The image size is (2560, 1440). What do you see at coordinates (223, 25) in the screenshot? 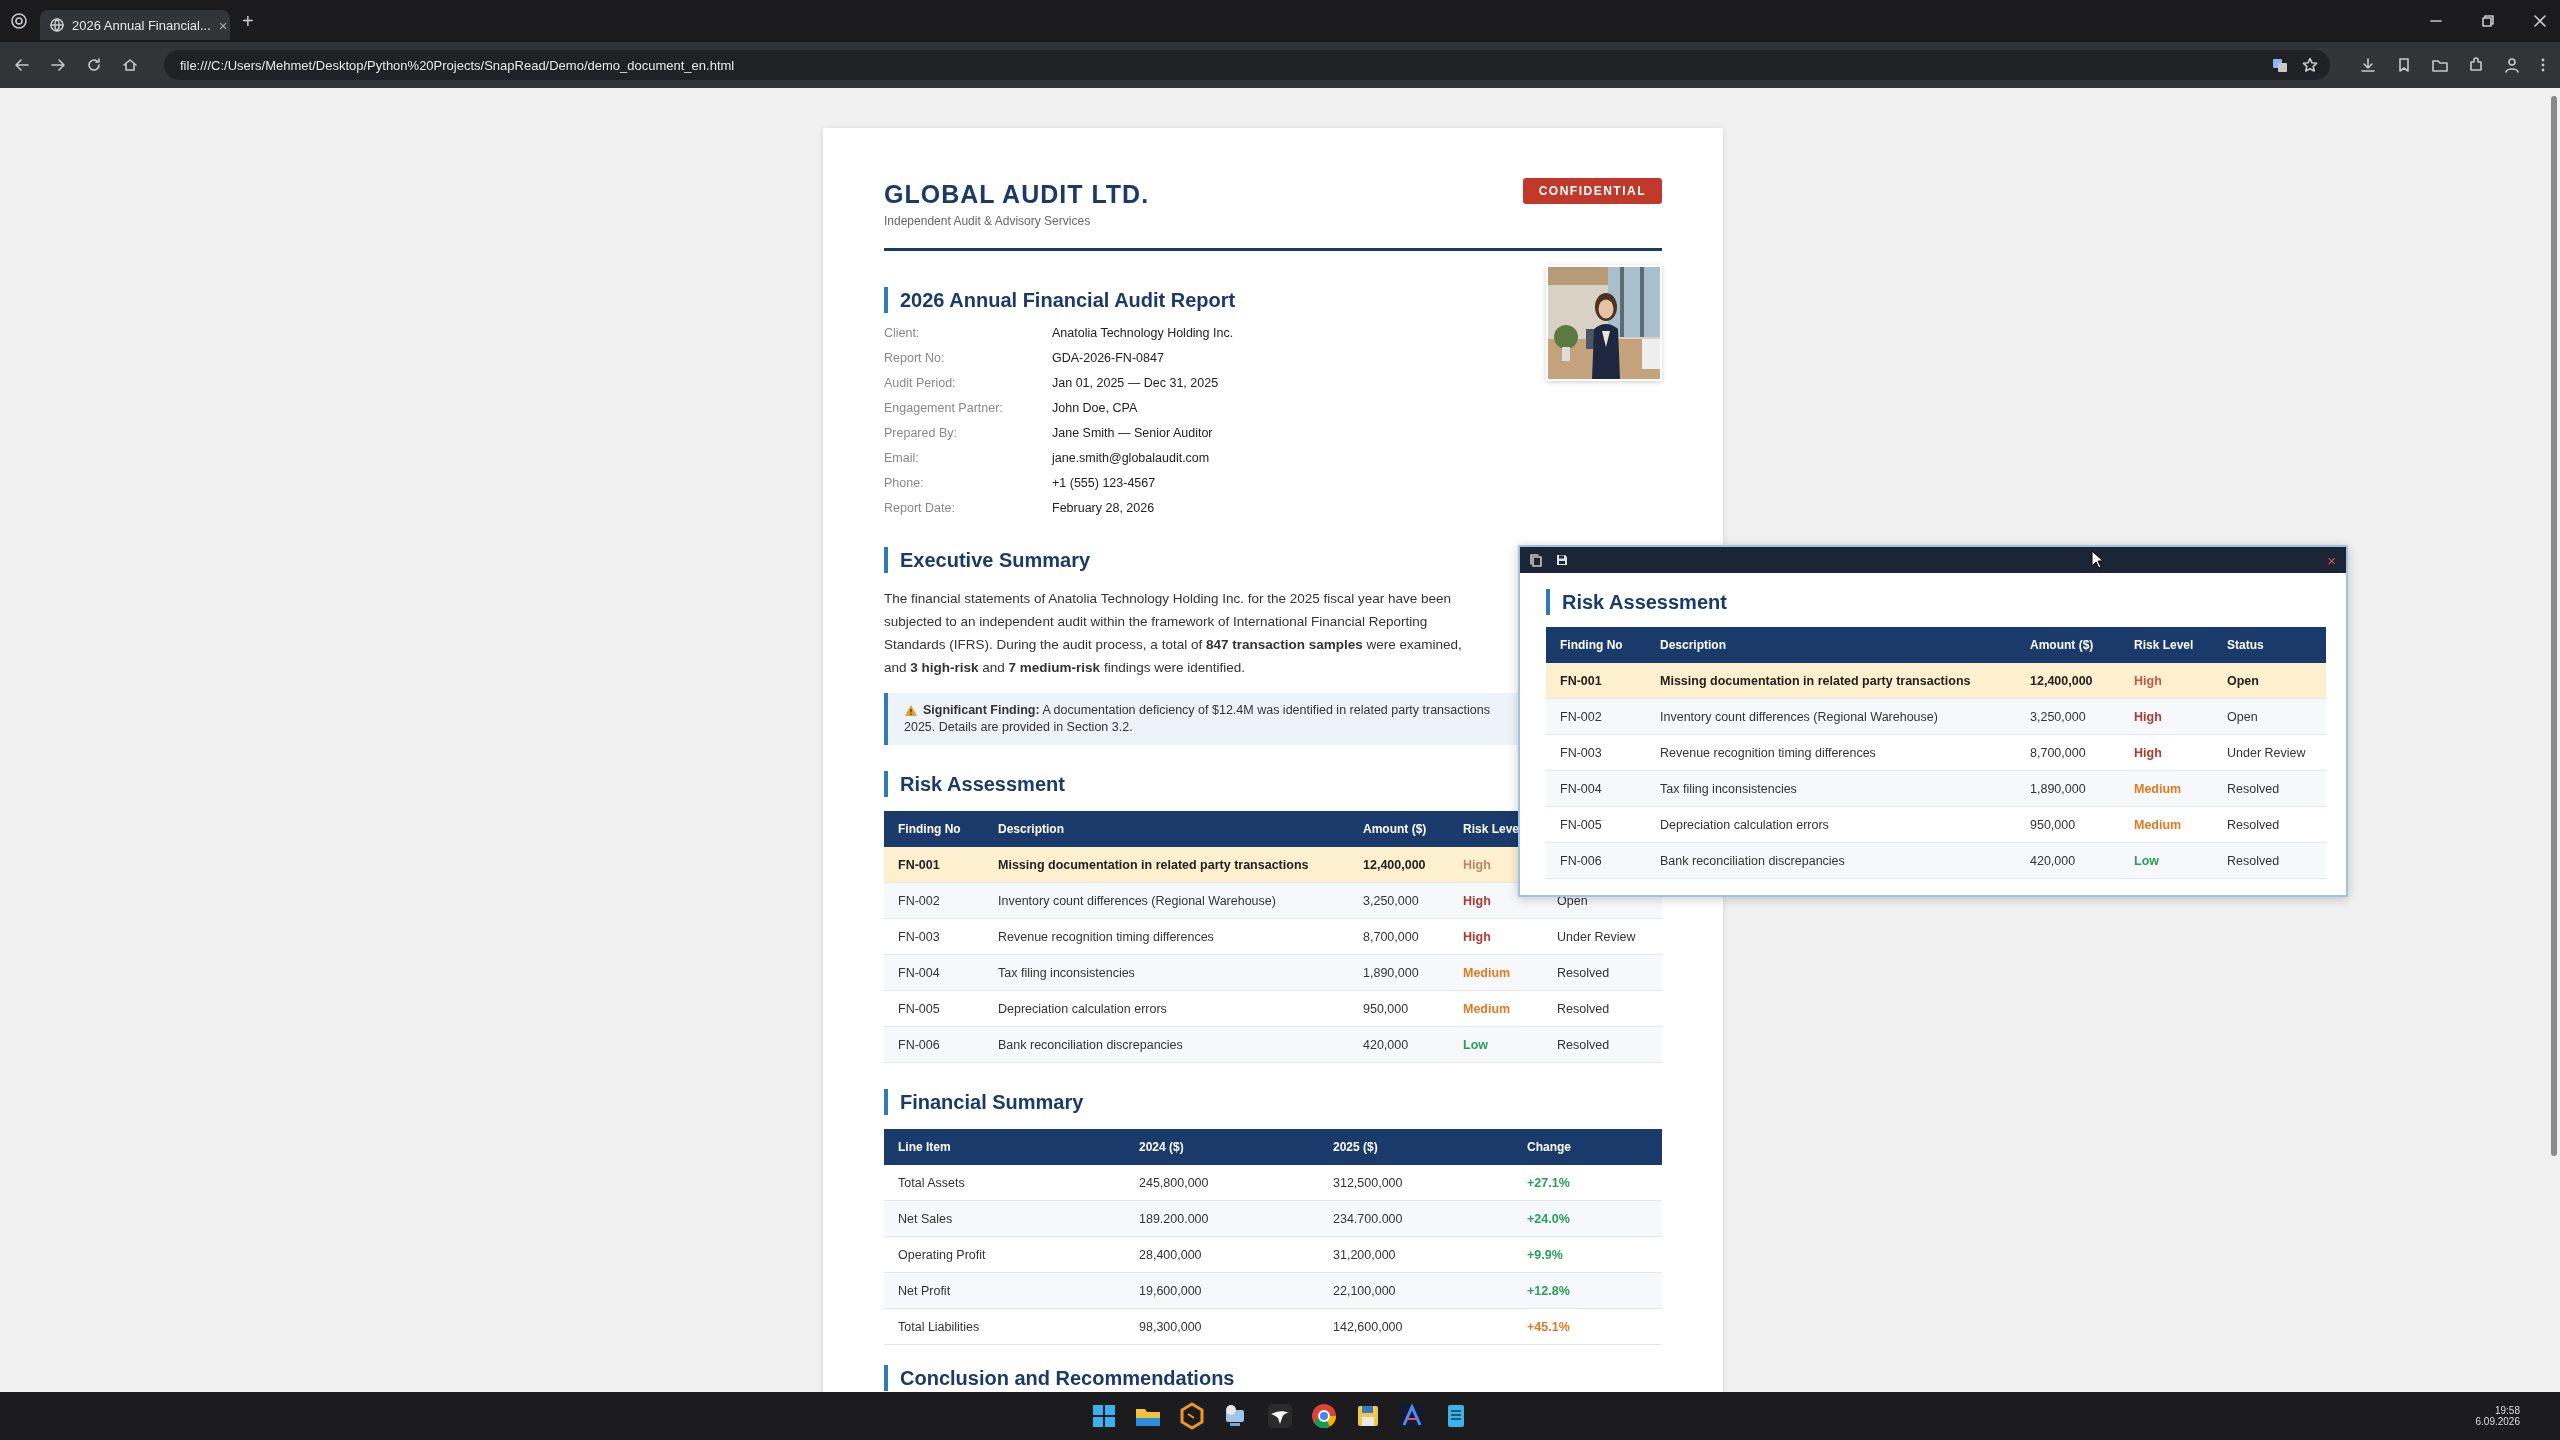
I see `close-tab-button: ×` at bounding box center [223, 25].